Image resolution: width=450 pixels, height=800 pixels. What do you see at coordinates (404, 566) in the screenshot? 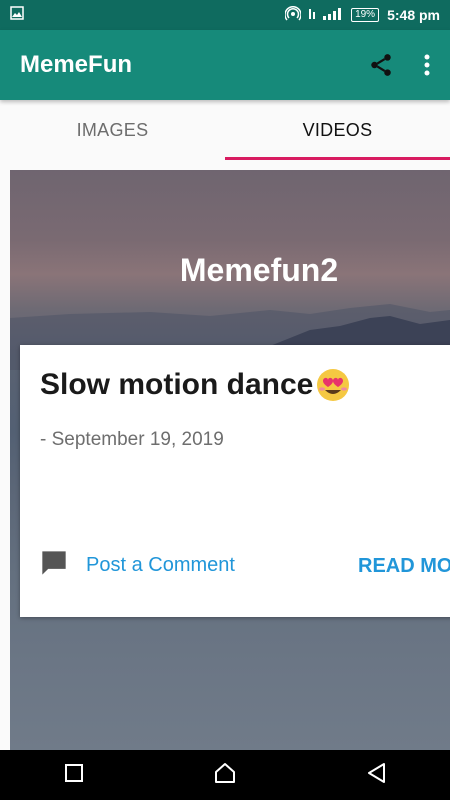
I see `read-more-link: READ MORE` at bounding box center [404, 566].